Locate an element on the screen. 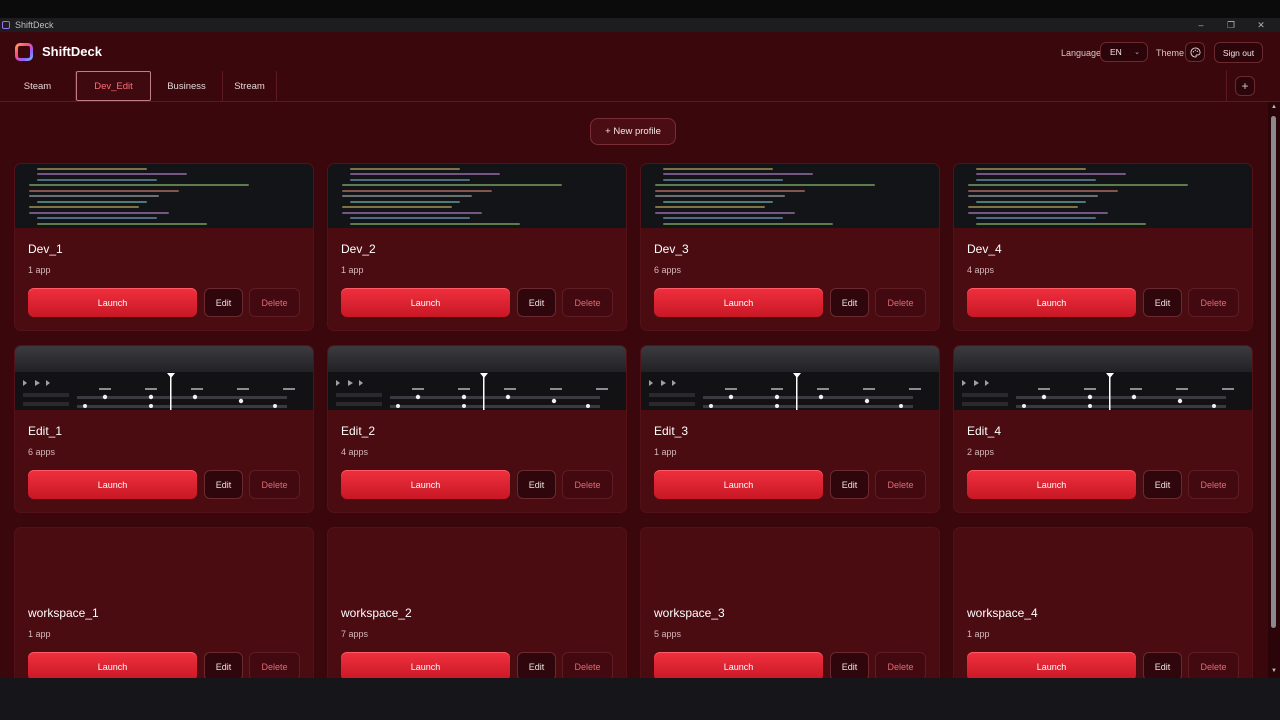 The image size is (1280, 720). profile-card: Dev_1 1 app Launch Edit Delete is located at coordinates (164, 247).